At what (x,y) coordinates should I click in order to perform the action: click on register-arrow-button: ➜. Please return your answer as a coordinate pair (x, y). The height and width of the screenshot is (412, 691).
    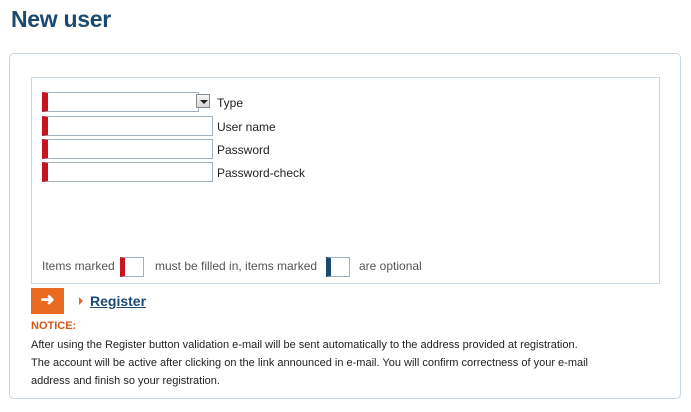
    Looking at the image, I should click on (47, 301).